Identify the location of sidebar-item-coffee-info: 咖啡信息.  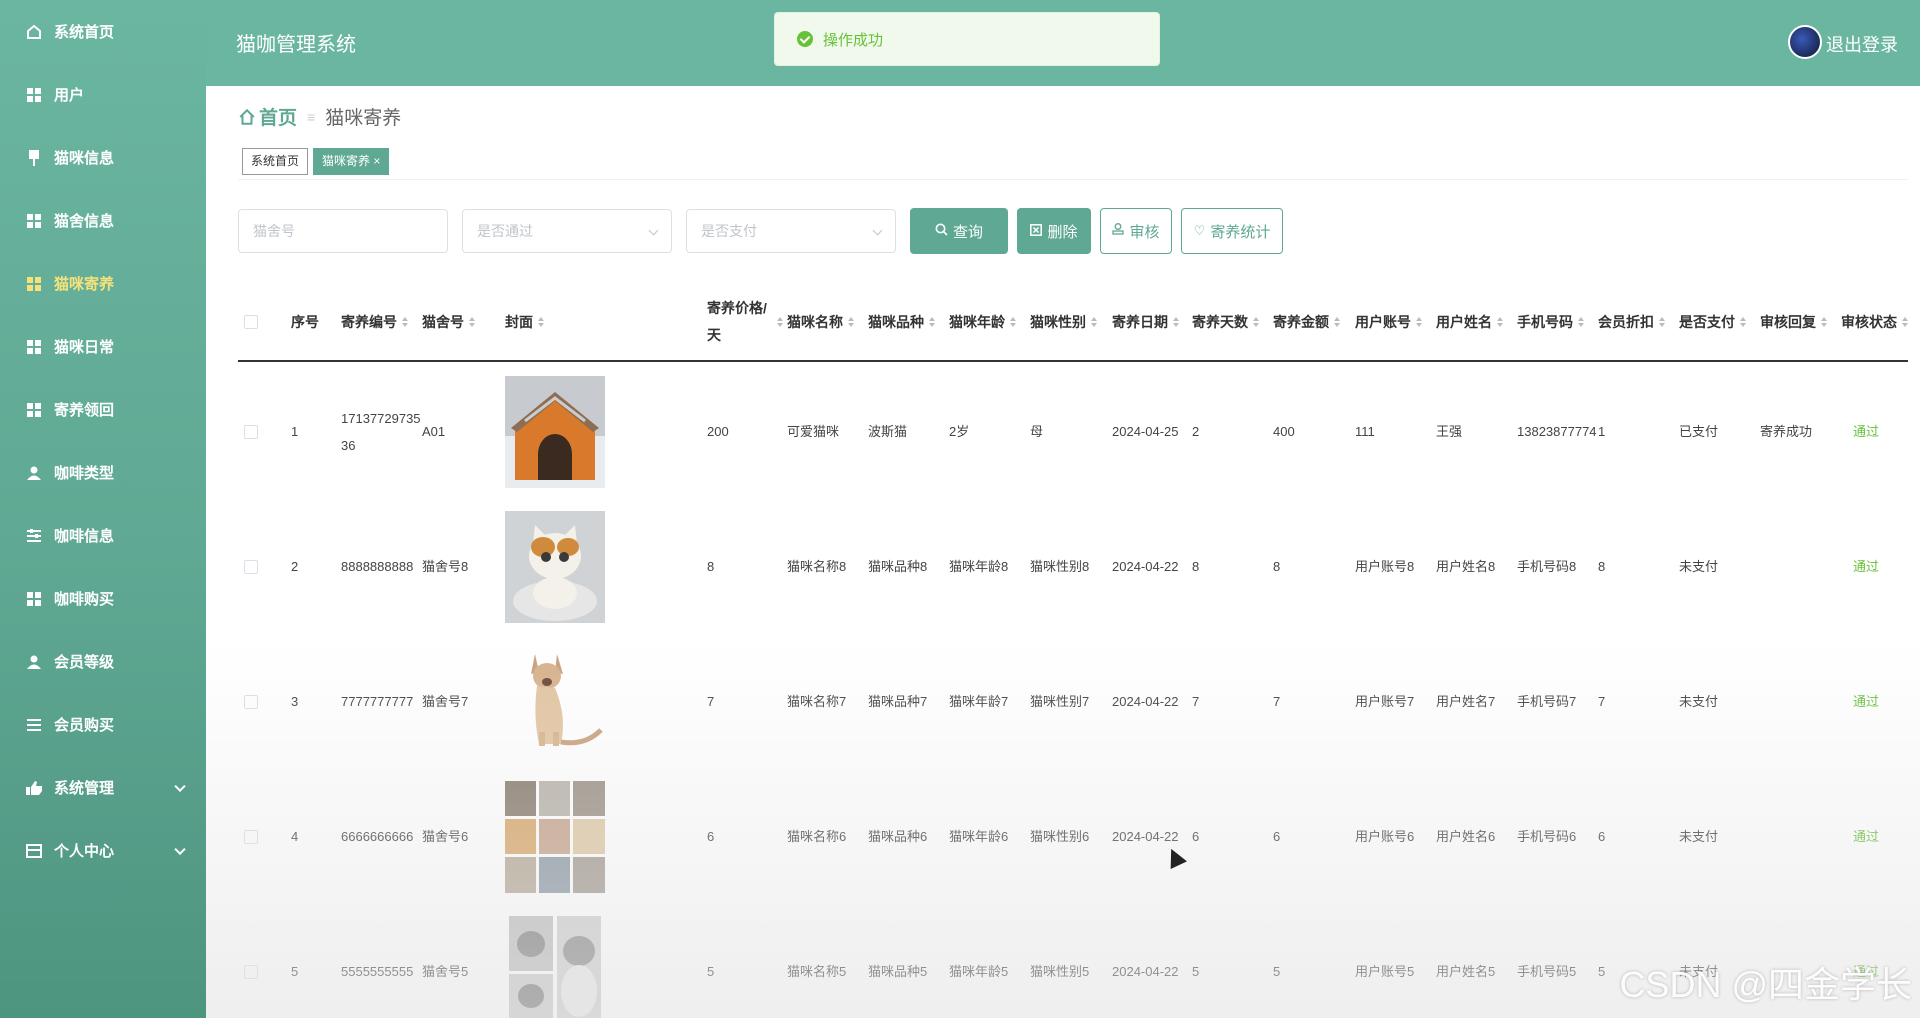
(103, 535).